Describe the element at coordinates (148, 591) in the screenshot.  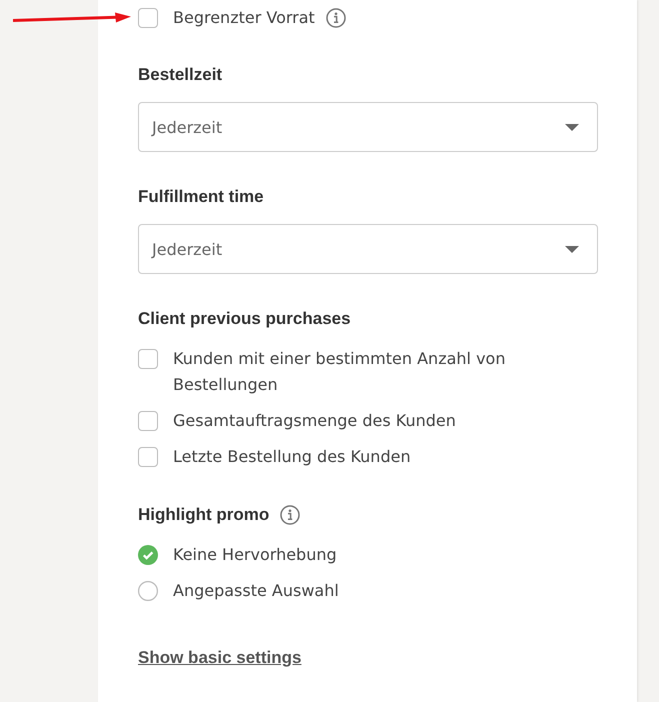
I see `radio-button` at that location.